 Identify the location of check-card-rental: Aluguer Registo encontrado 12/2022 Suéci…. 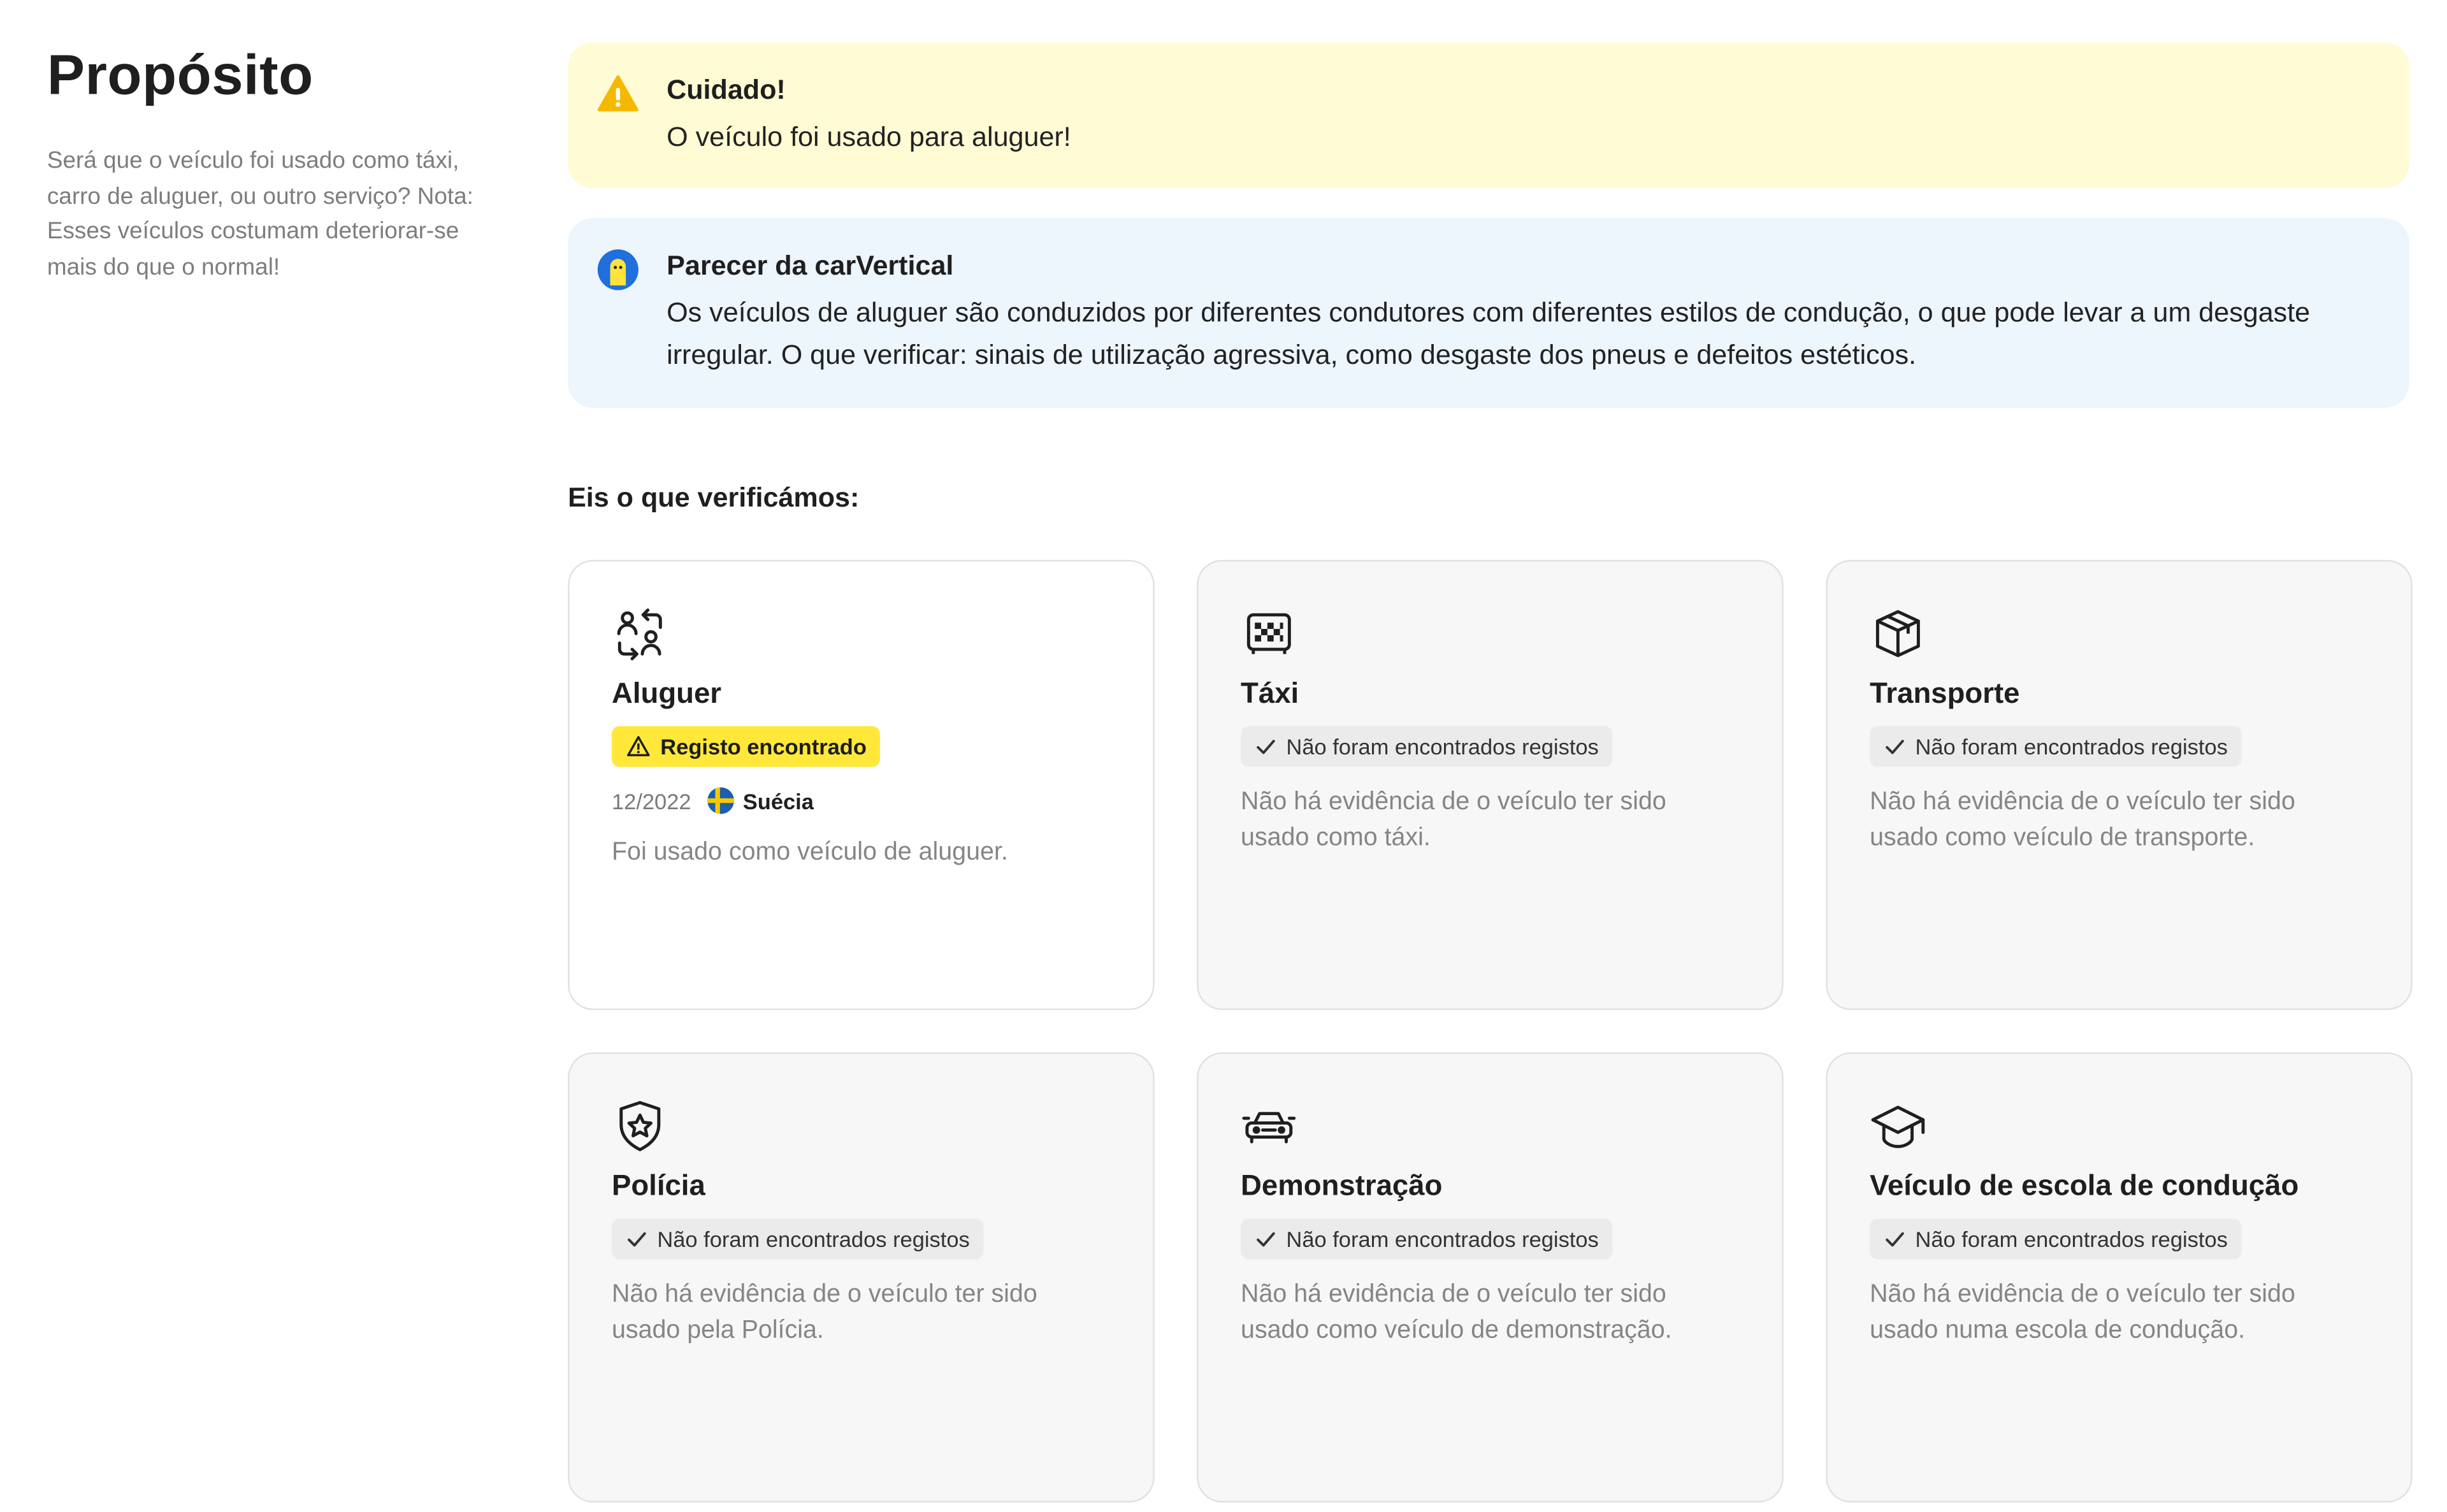
(861, 785).